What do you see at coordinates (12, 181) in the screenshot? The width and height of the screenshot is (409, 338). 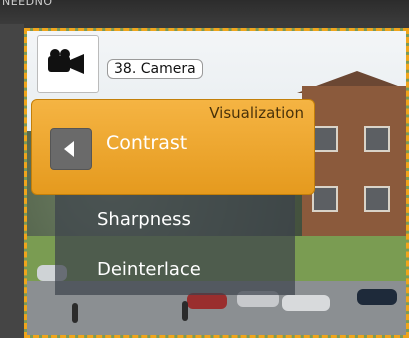 I see `left-rail` at bounding box center [12, 181].